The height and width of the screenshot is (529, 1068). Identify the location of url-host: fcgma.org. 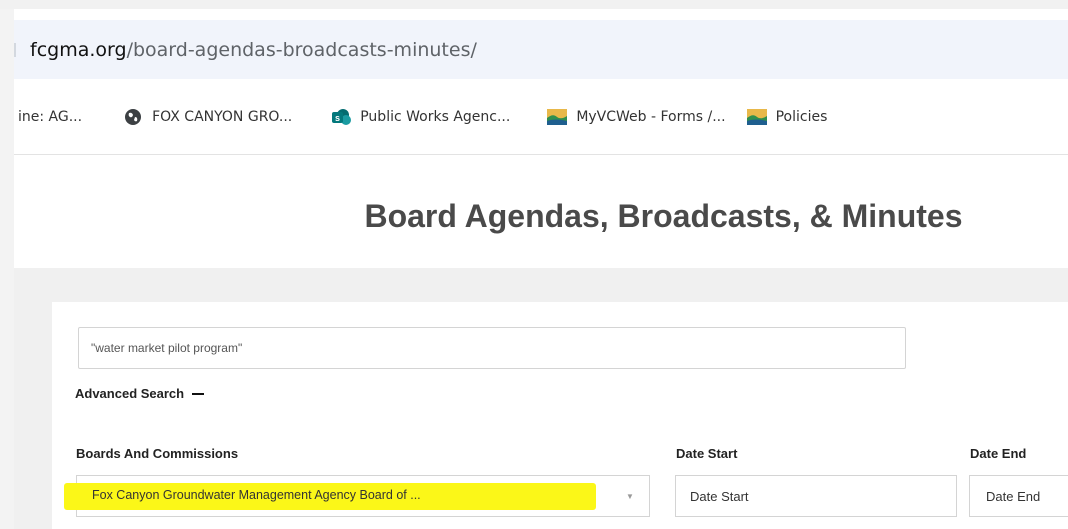
(78, 49).